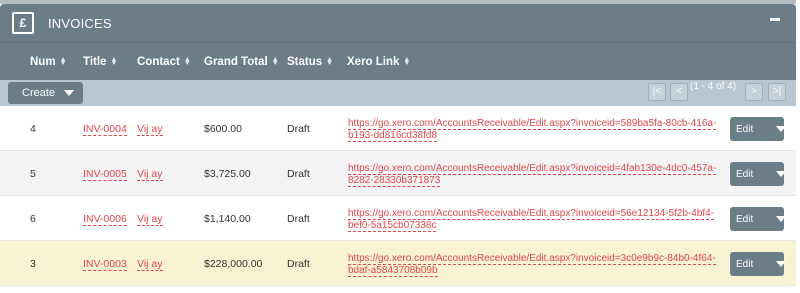 The width and height of the screenshot is (800, 293). Describe the element at coordinates (164, 62) in the screenshot. I see `column-header-contact: Contact ▲ ▼` at that location.